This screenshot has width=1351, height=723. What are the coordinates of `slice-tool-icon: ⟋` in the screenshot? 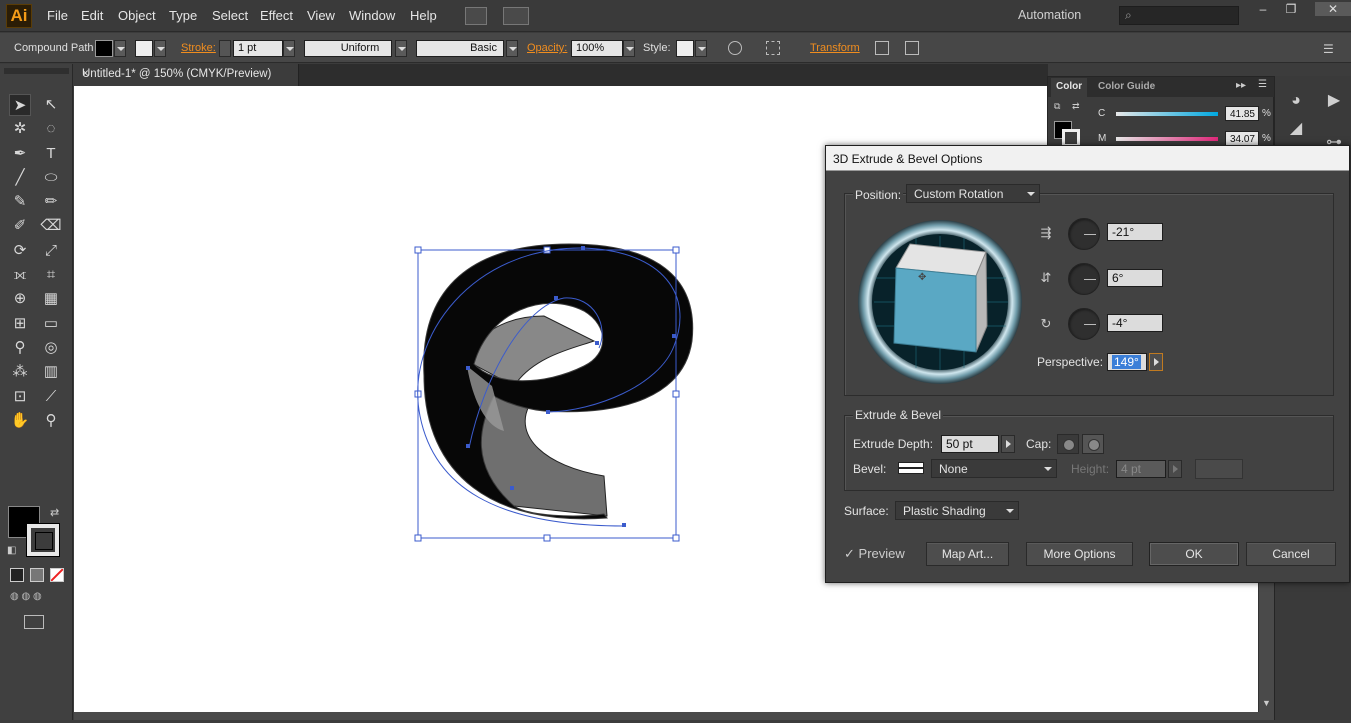 It's located at (51, 397).